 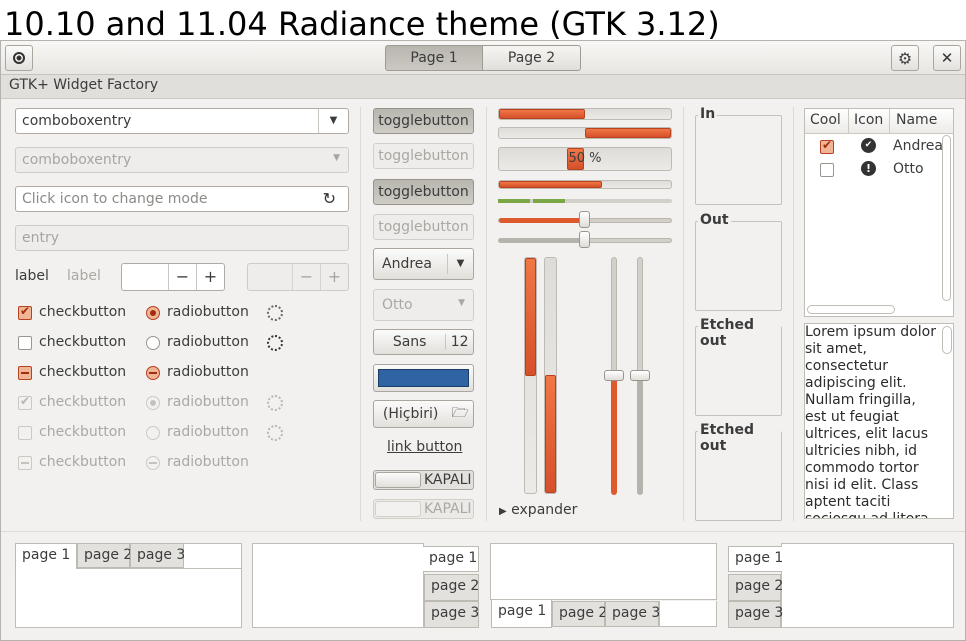 I want to click on checkbutton-unchecked, so click(x=25, y=343).